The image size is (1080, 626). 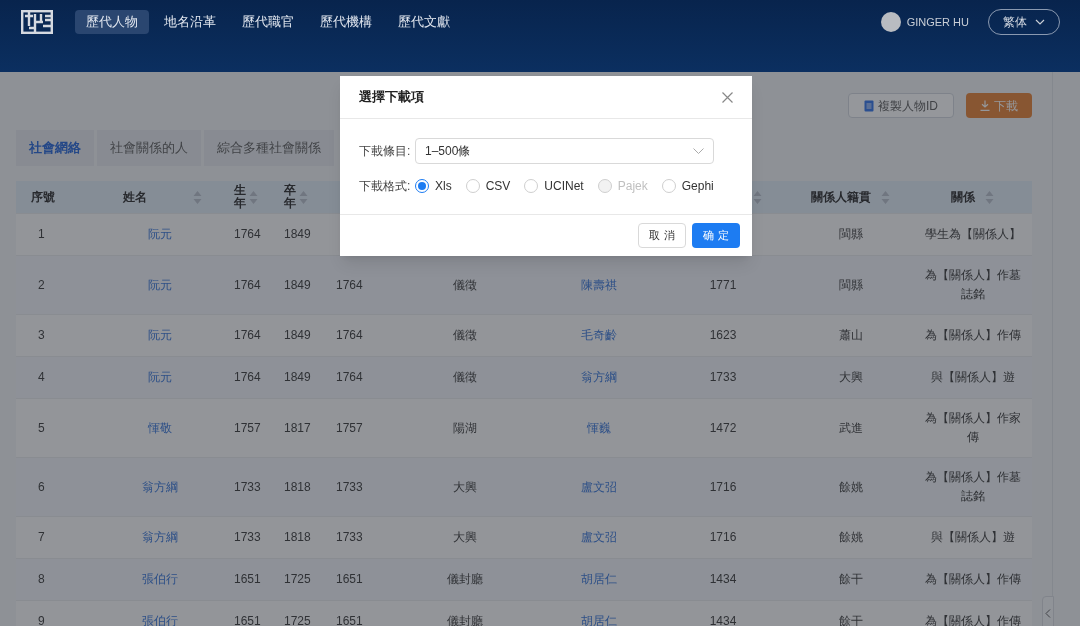 I want to click on table-cell-text: 8, so click(x=41, y=579).